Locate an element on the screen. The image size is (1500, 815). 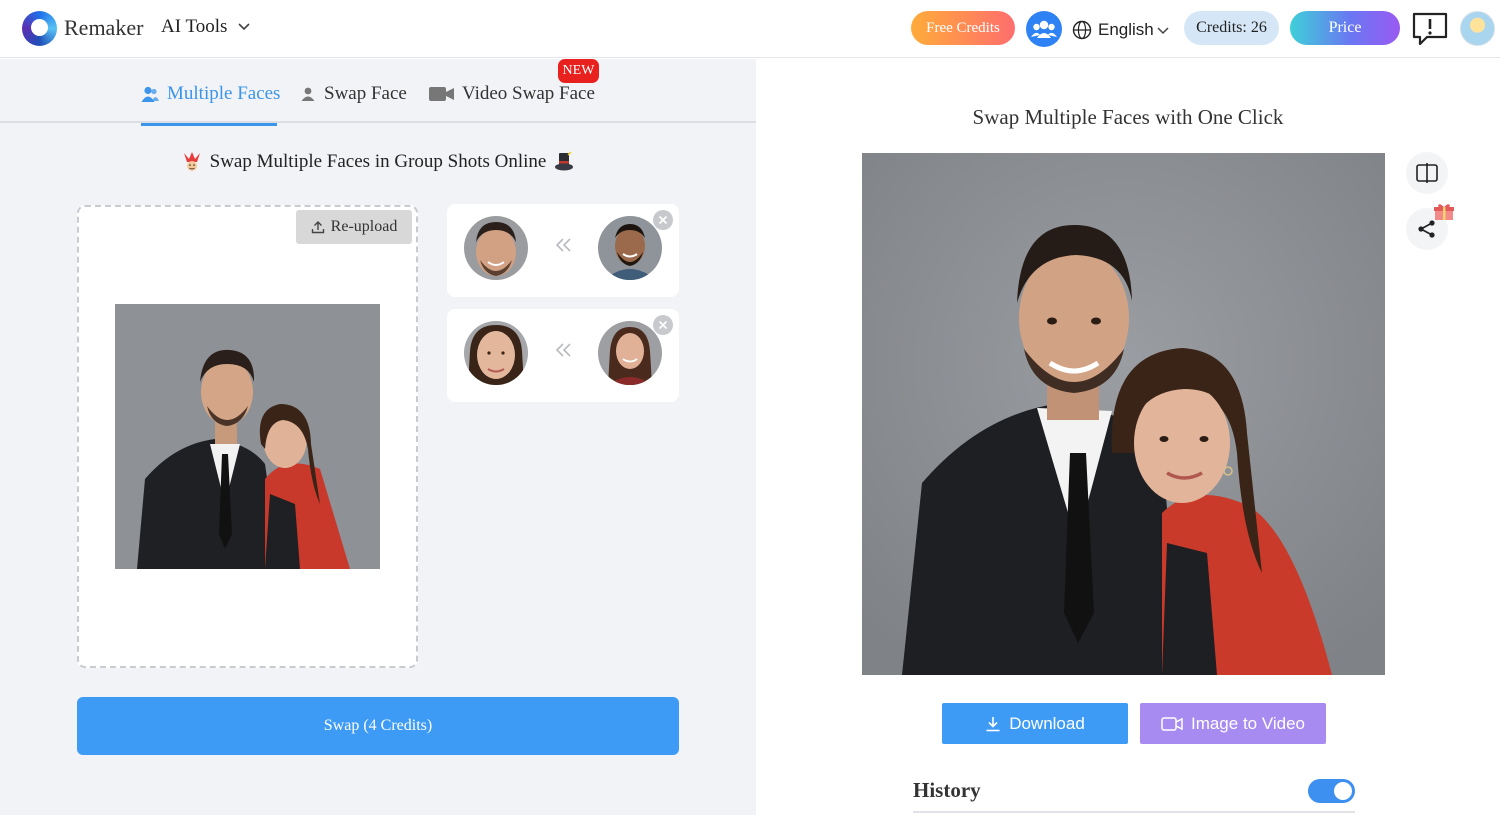
user-avatar-icon is located at coordinates (1477, 28).